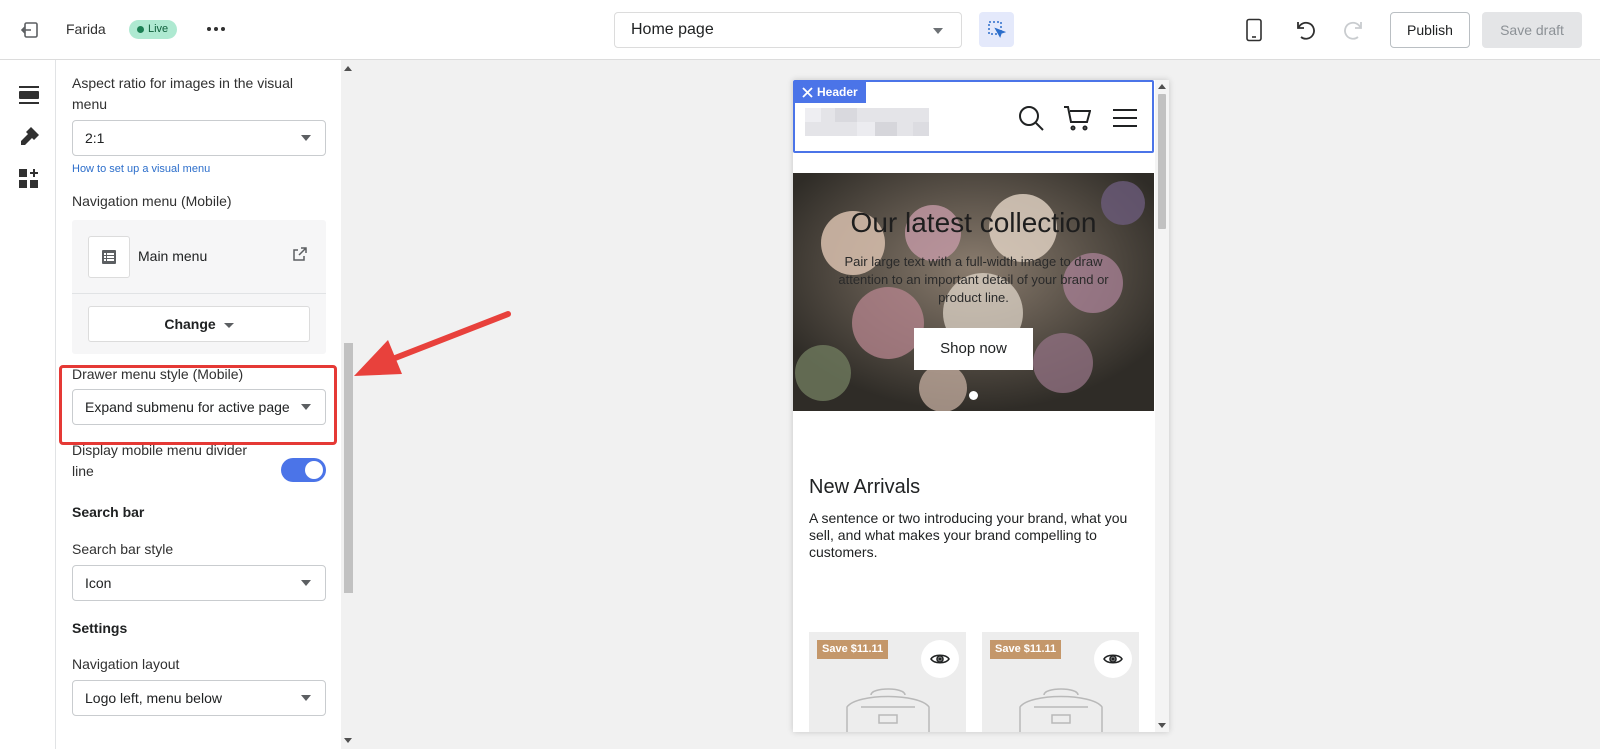  I want to click on scrollbar-thumb, so click(1162, 161).